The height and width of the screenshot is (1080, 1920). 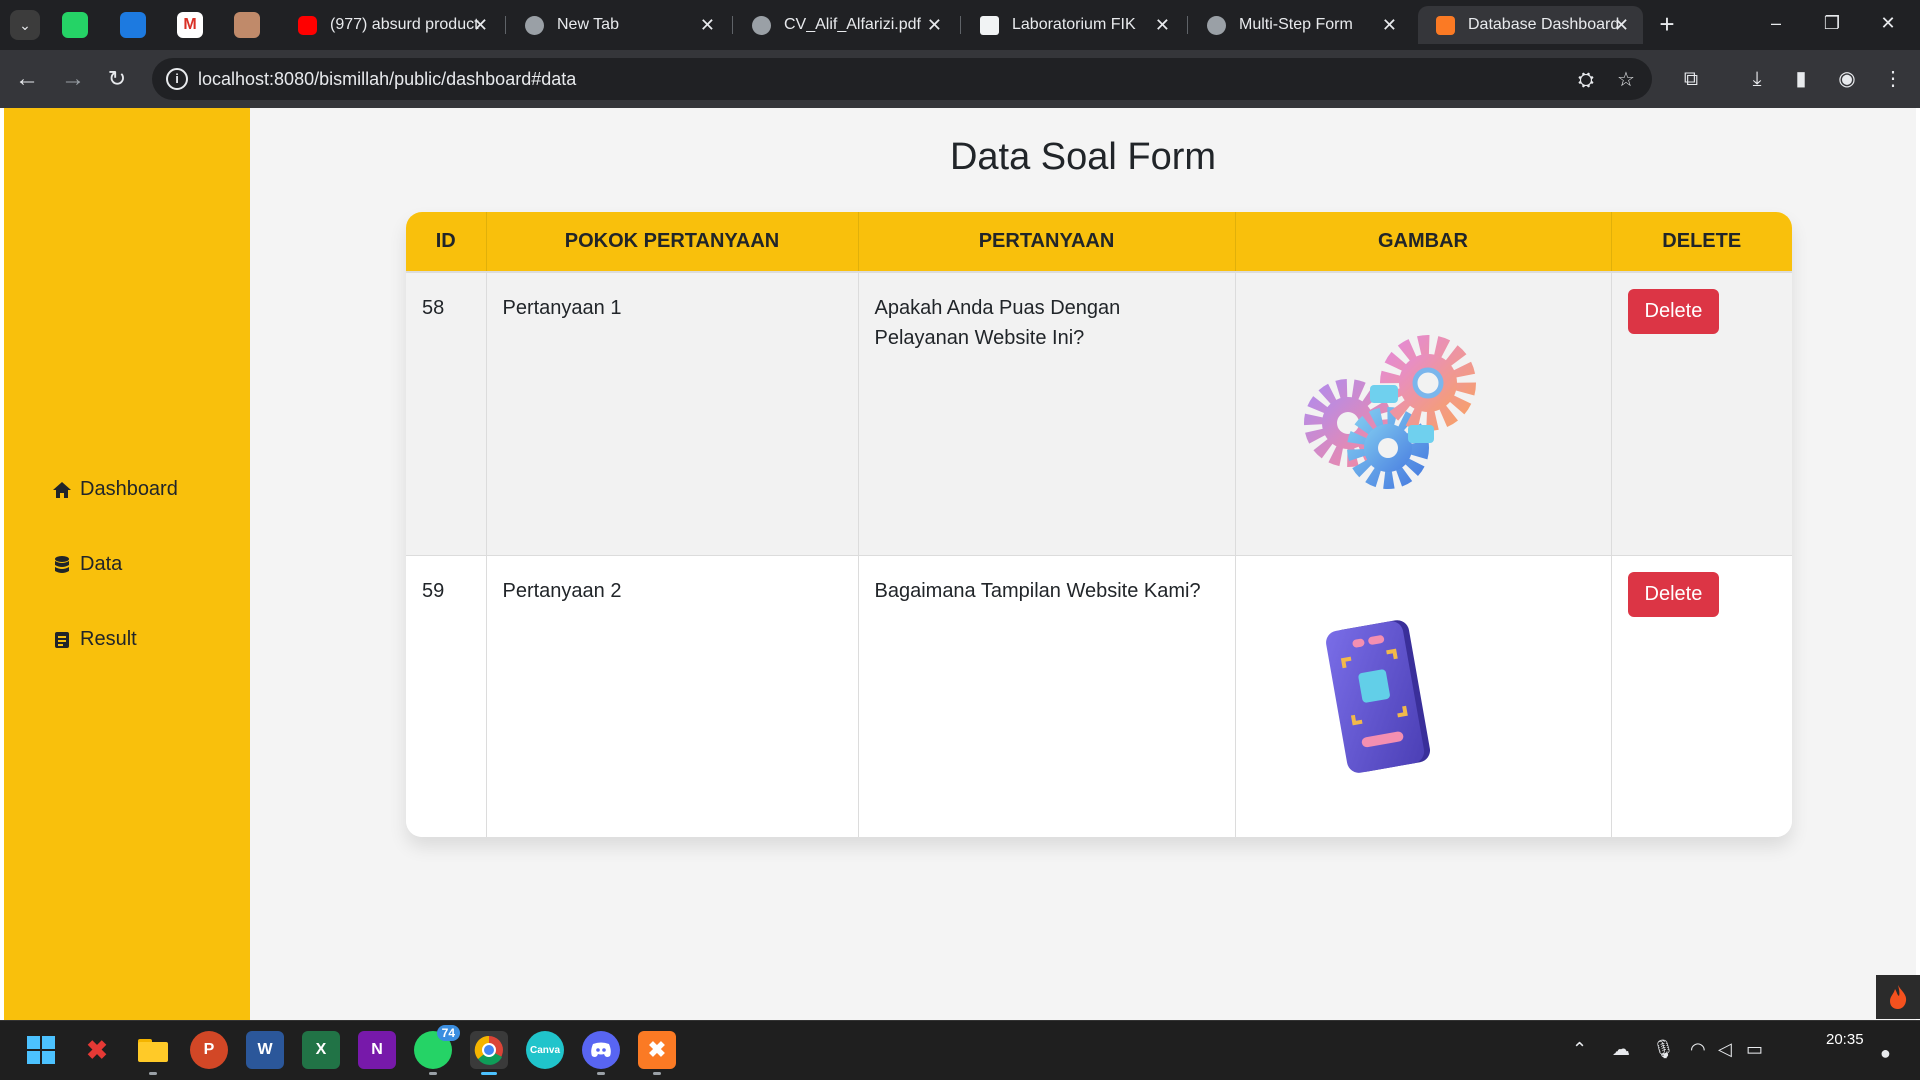 I want to click on translate-icon: ⛭, so click(x=1586, y=80).